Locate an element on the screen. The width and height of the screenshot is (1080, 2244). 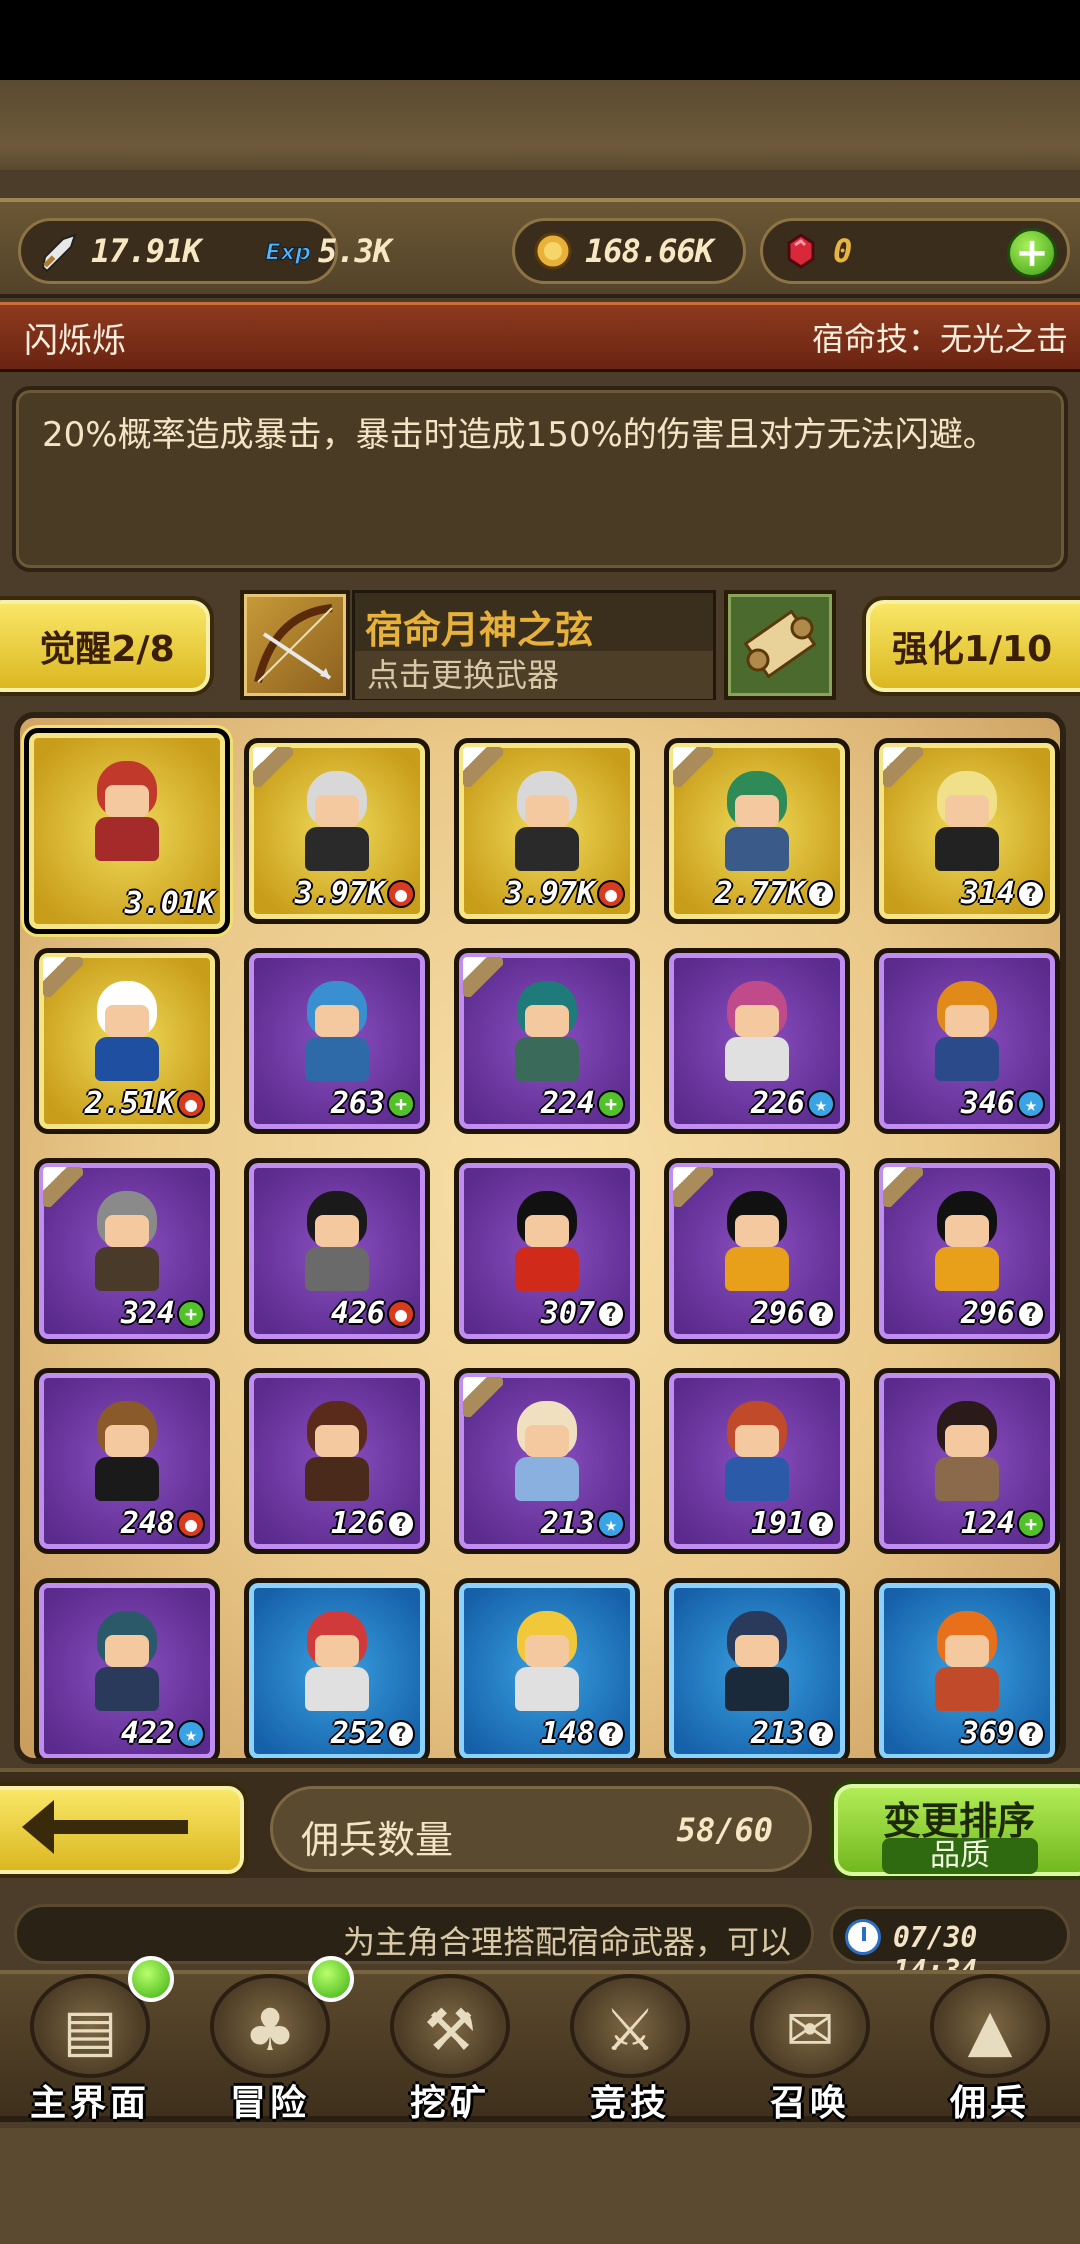
mercenary-level: 2.77K? is located at coordinates (775, 893).